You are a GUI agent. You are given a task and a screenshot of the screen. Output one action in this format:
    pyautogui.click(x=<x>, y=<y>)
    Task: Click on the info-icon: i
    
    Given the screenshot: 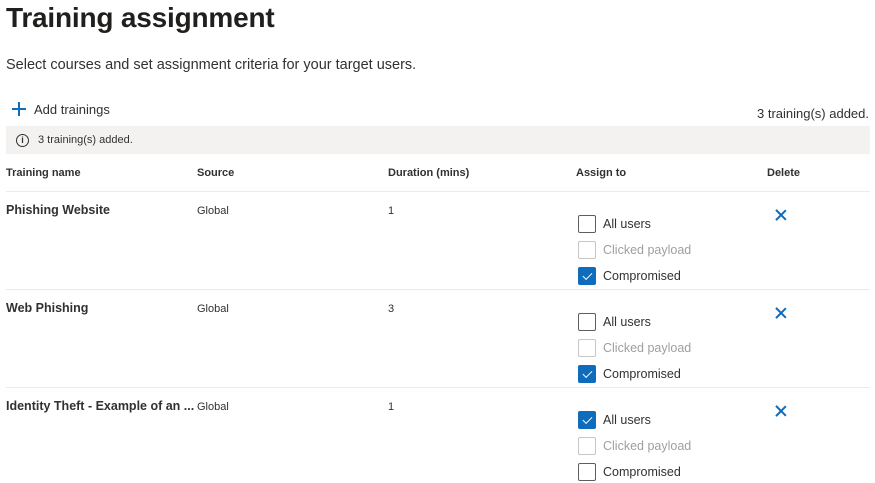 What is the action you would take?
    pyautogui.click(x=22, y=140)
    